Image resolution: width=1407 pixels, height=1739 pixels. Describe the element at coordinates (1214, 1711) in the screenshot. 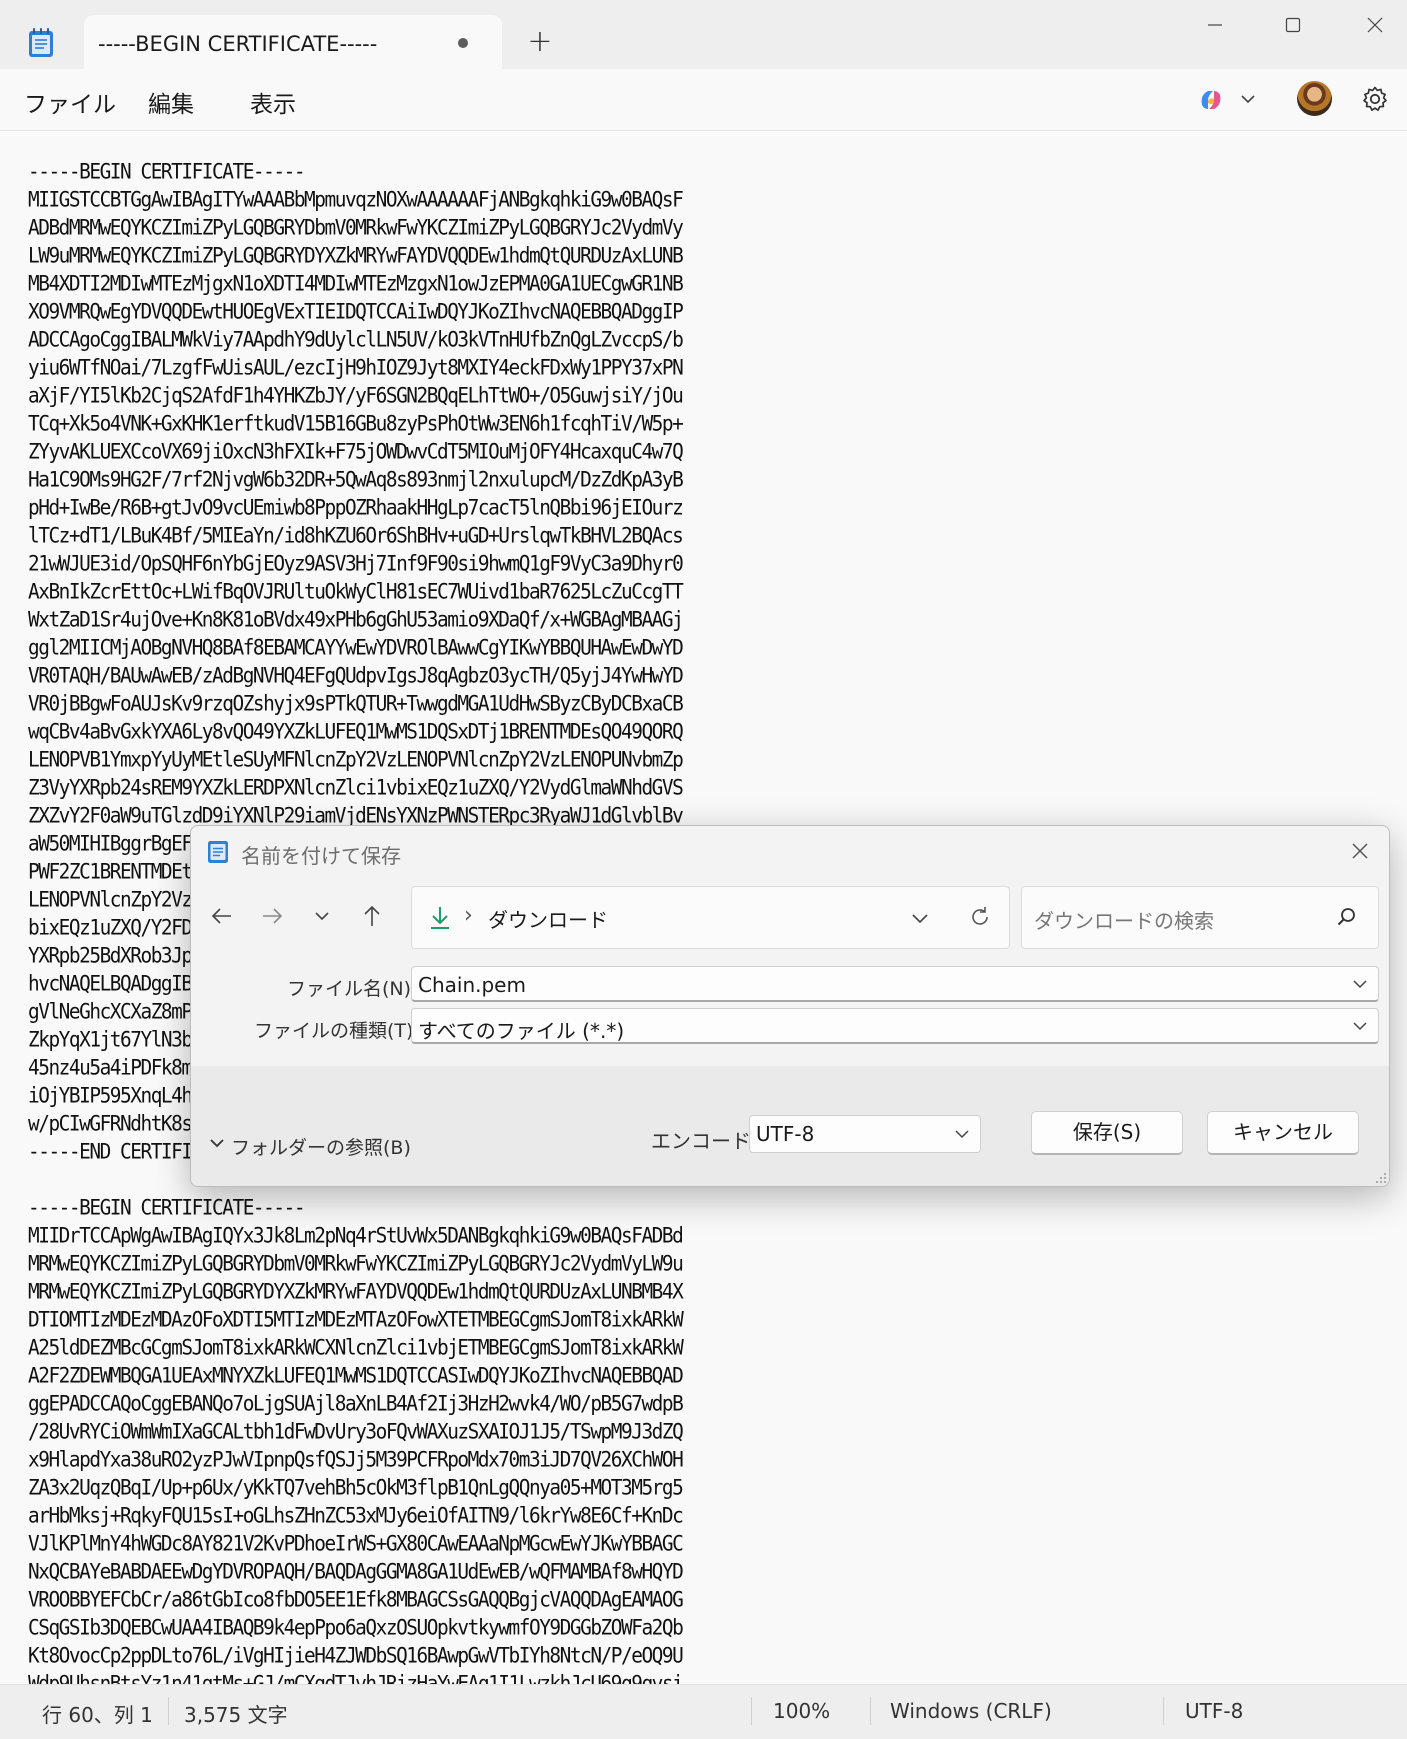

I see `encoding-status: UTF-8` at that location.